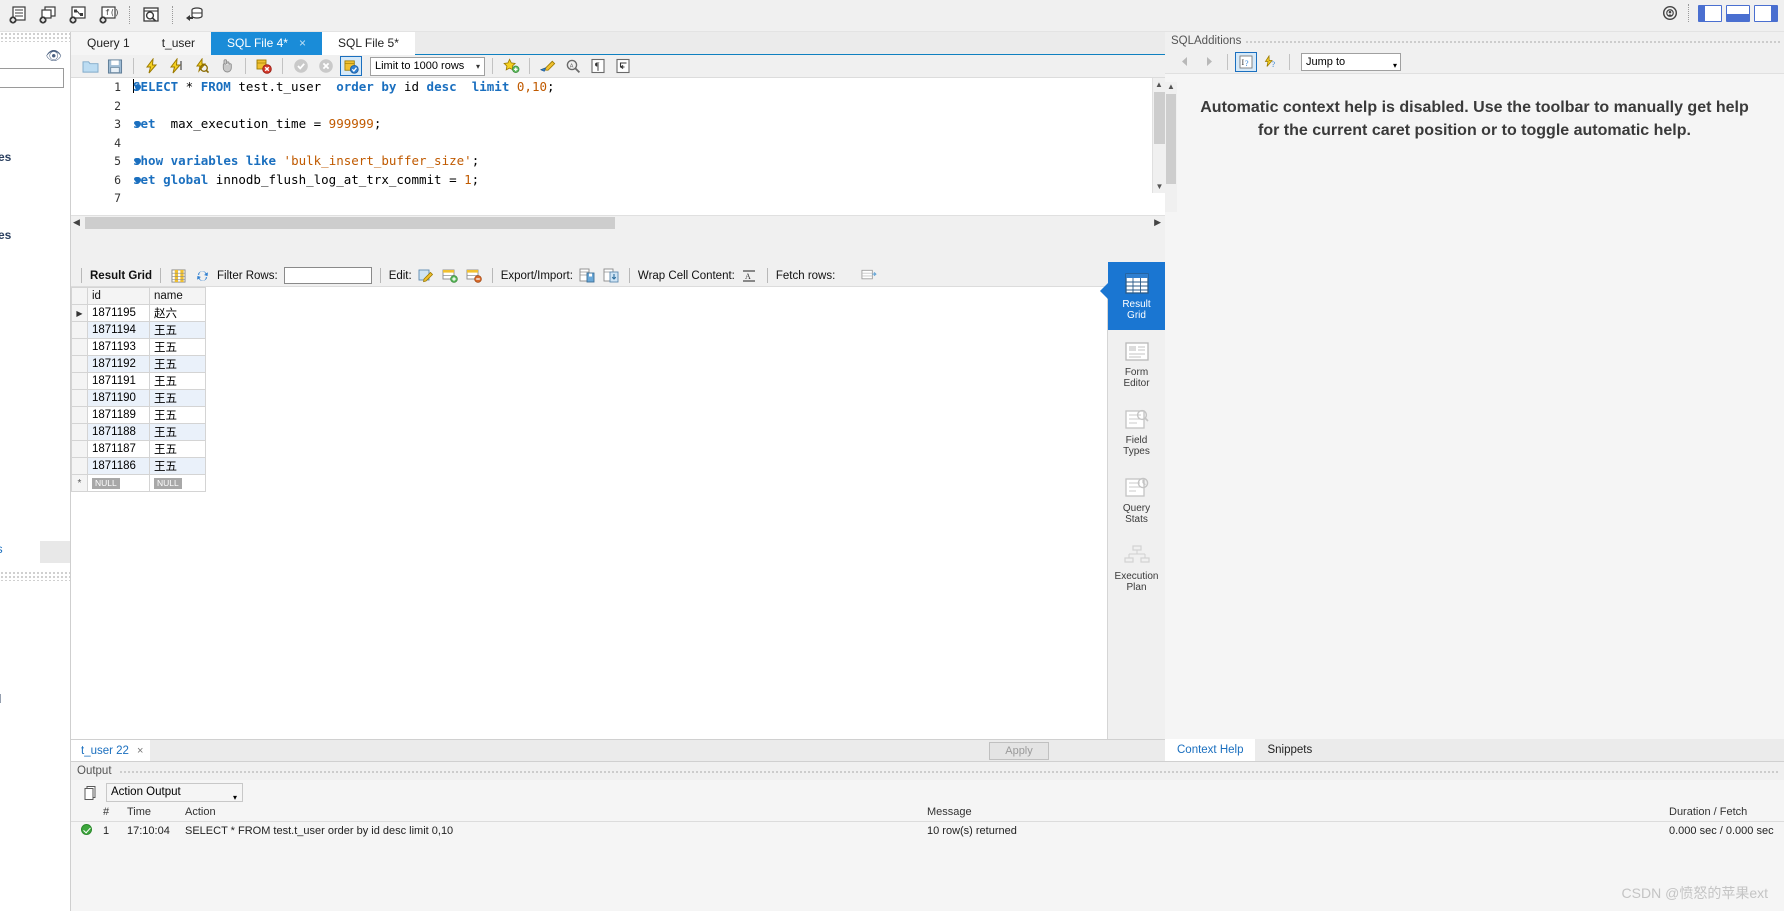 Image resolution: width=1784 pixels, height=911 pixels. I want to click on snippet-star-icon, so click(511, 66).